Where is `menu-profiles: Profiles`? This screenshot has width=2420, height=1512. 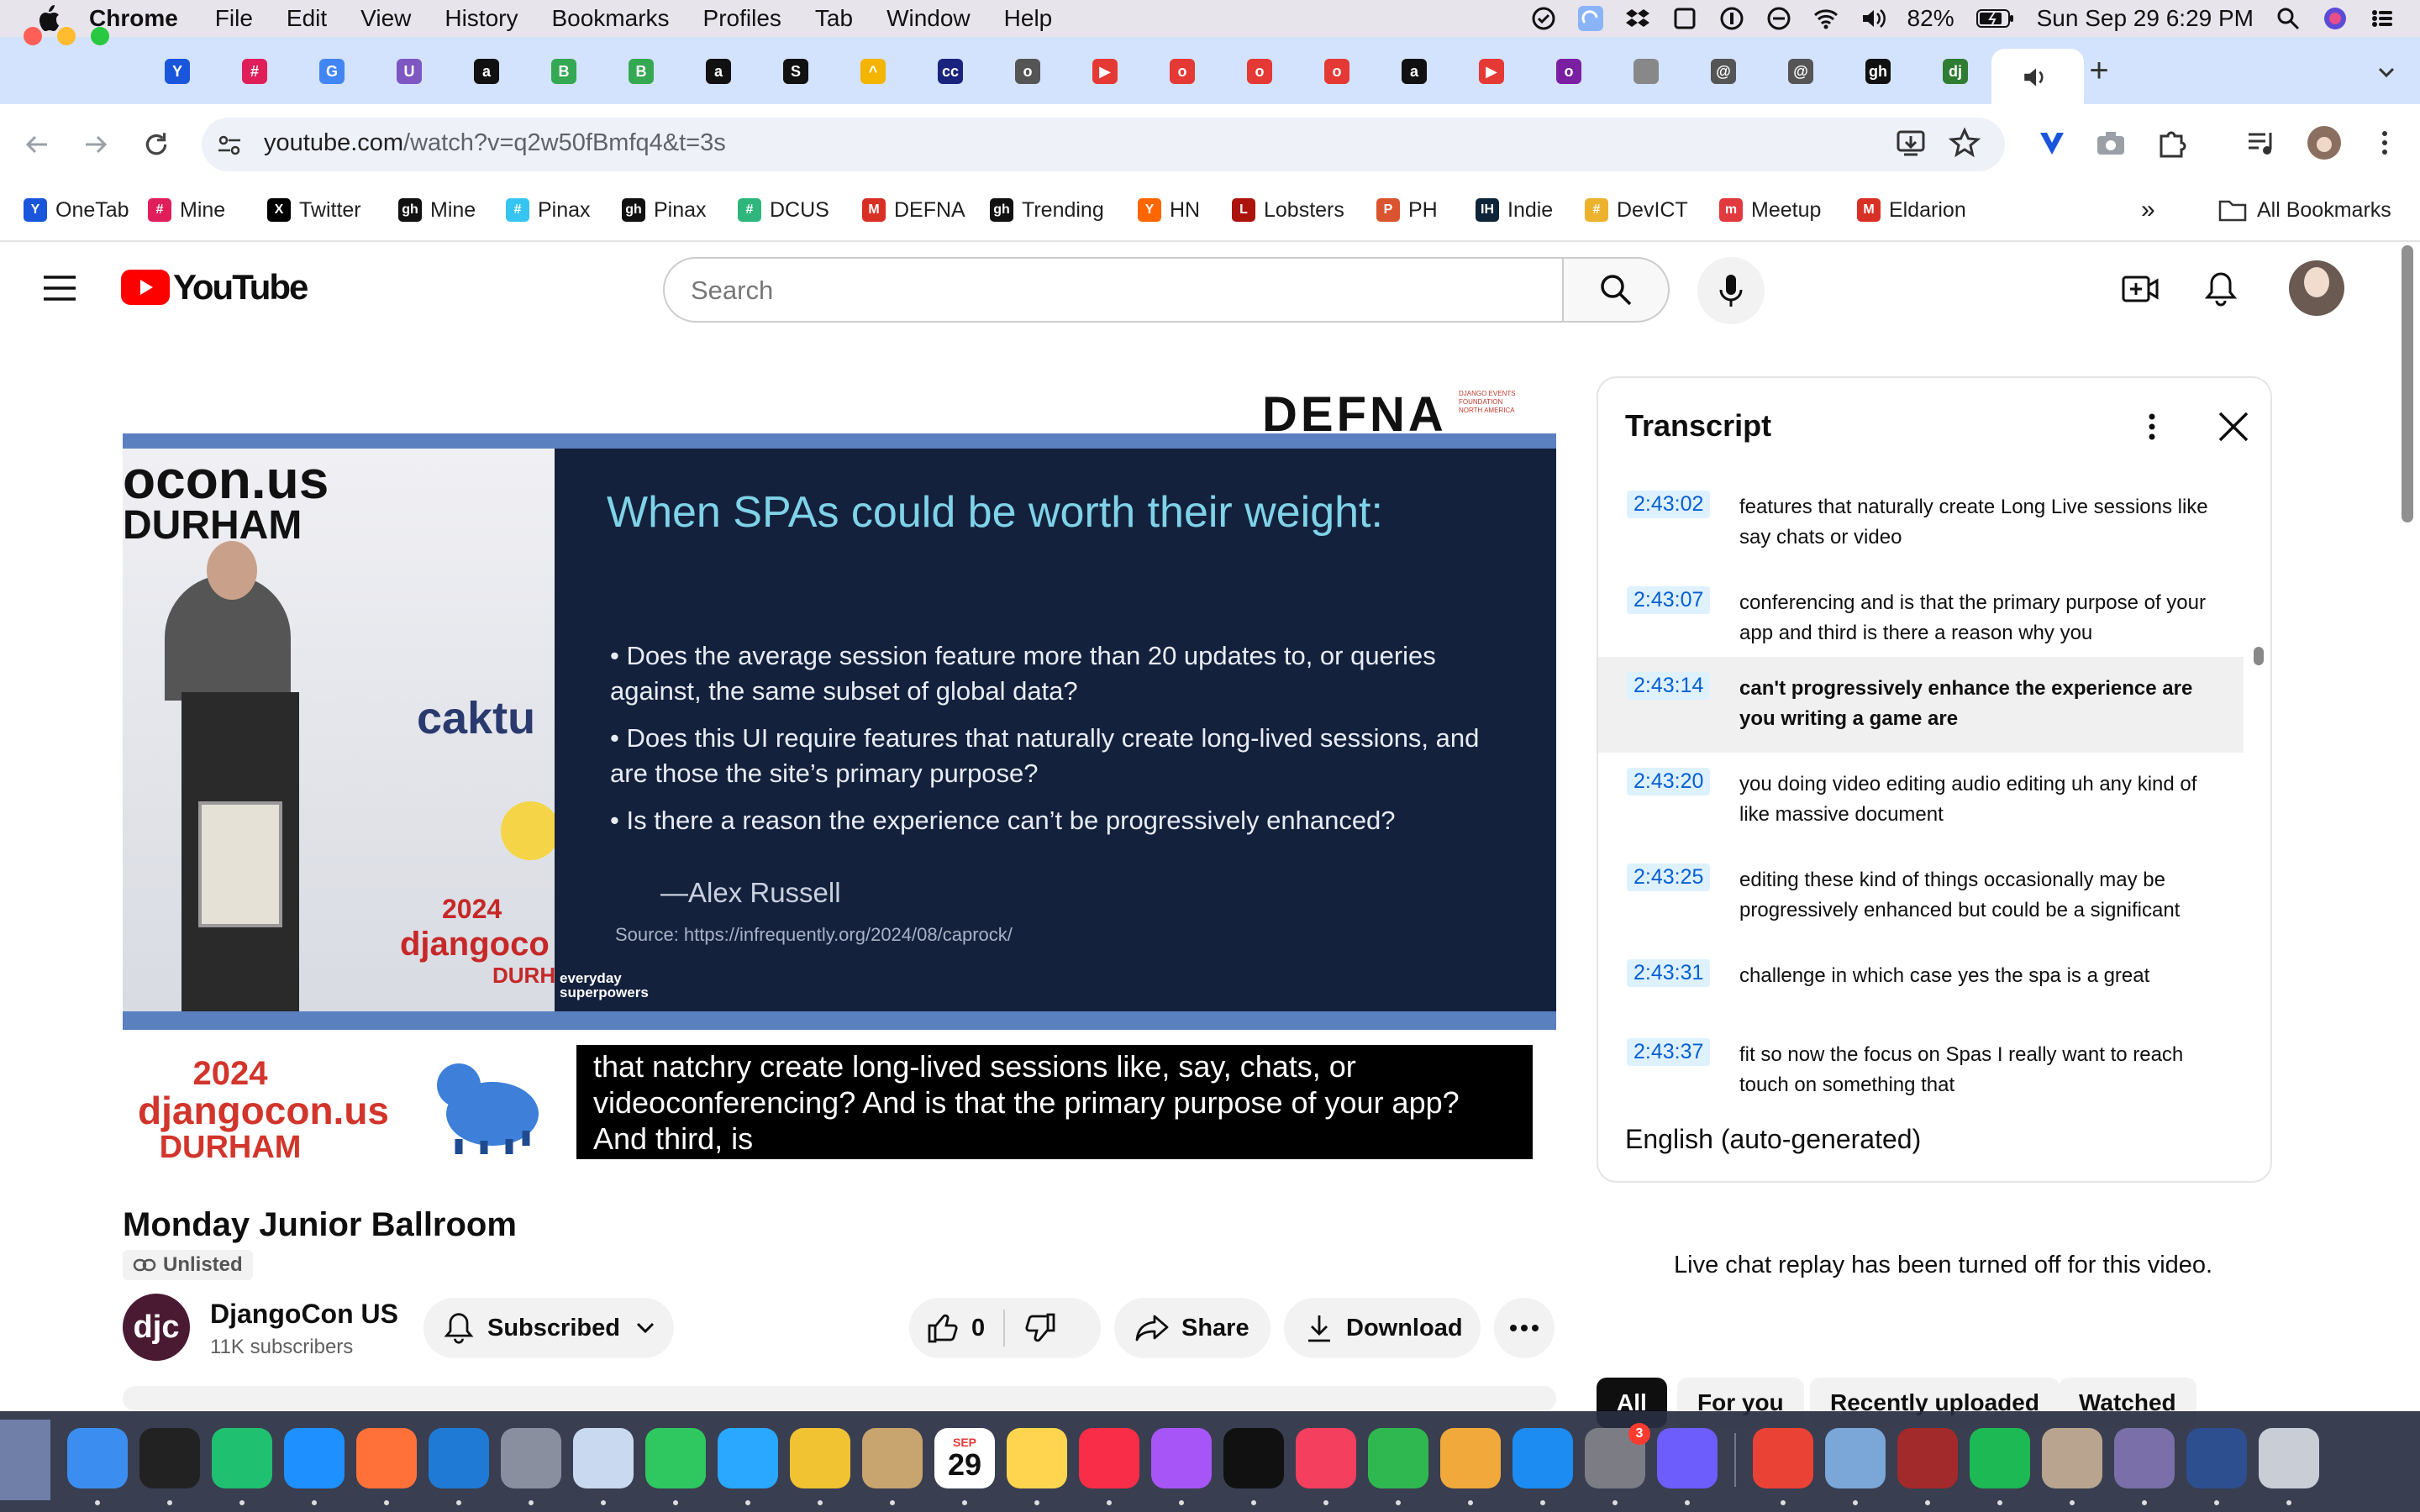 menu-profiles: Profiles is located at coordinates (742, 18).